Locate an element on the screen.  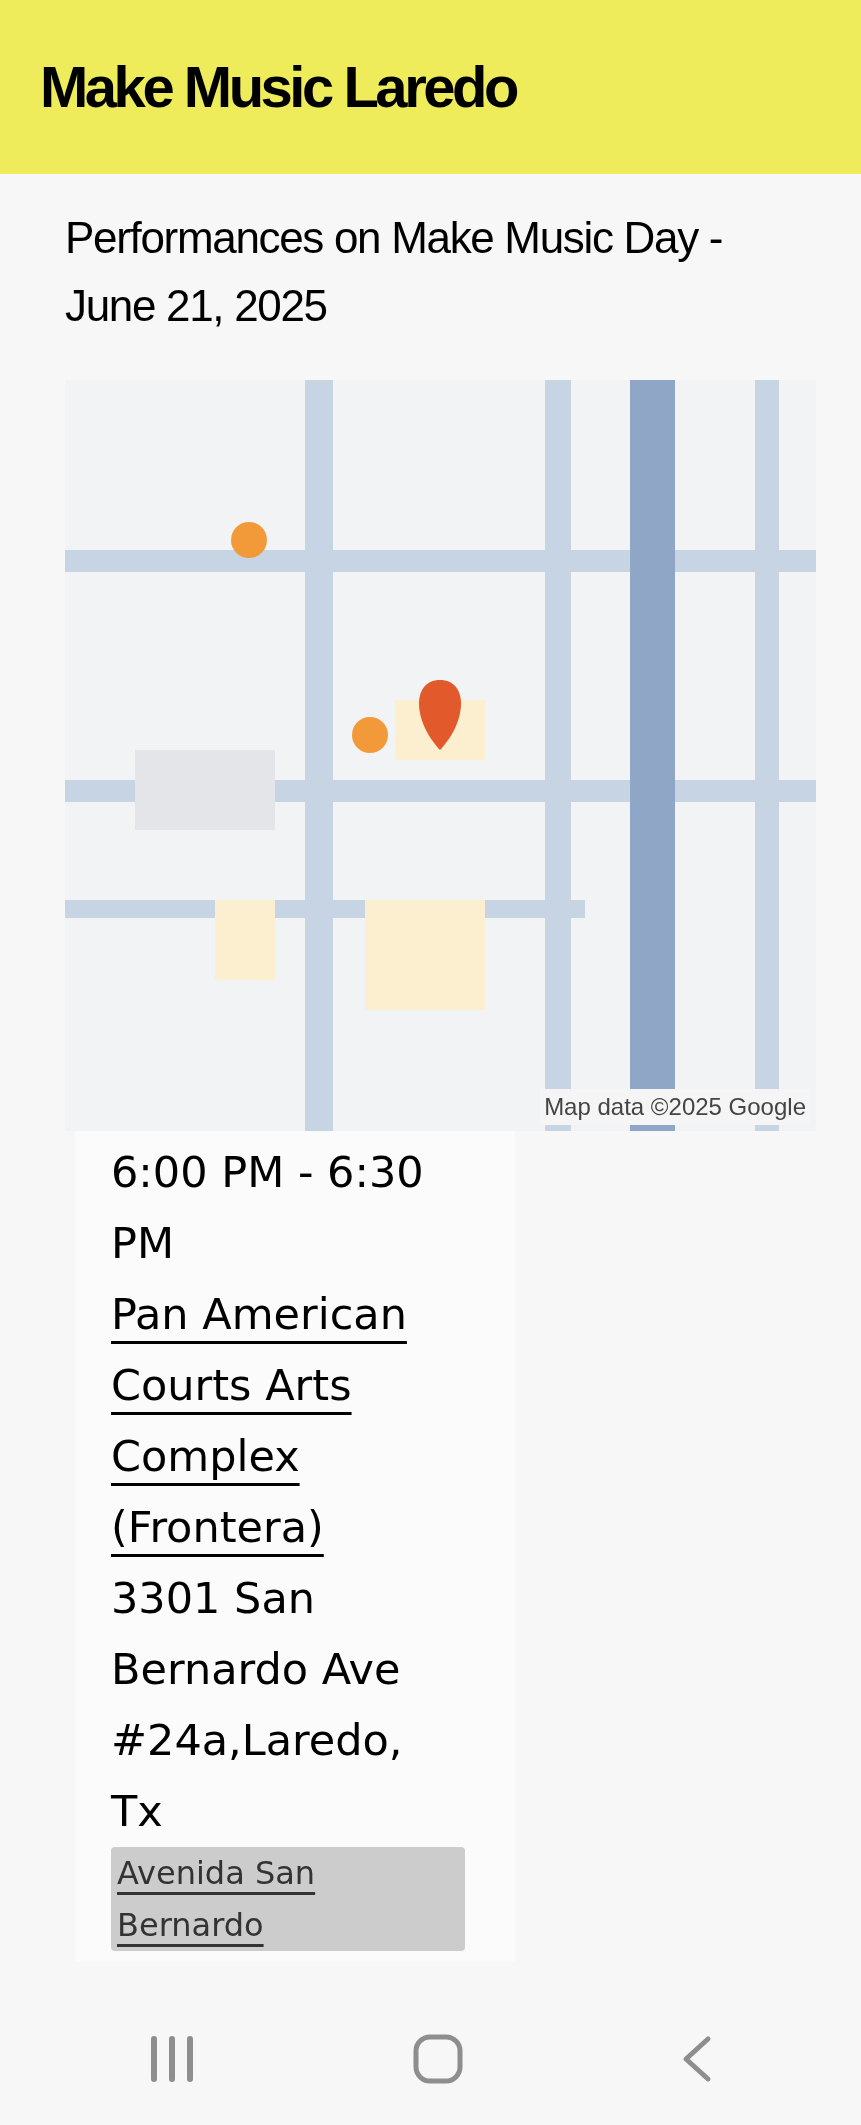
home-icon is located at coordinates (438, 2059).